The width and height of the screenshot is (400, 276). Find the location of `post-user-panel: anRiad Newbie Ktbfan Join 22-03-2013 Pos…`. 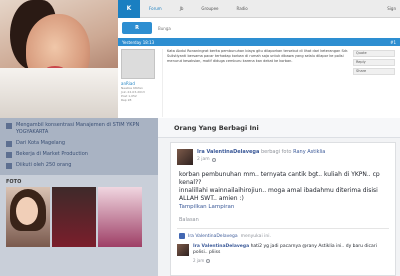

post-user-panel: anRiad Newbie Ktbfan Join 22-03-2013 Pos… is located at coordinates (142, 83).